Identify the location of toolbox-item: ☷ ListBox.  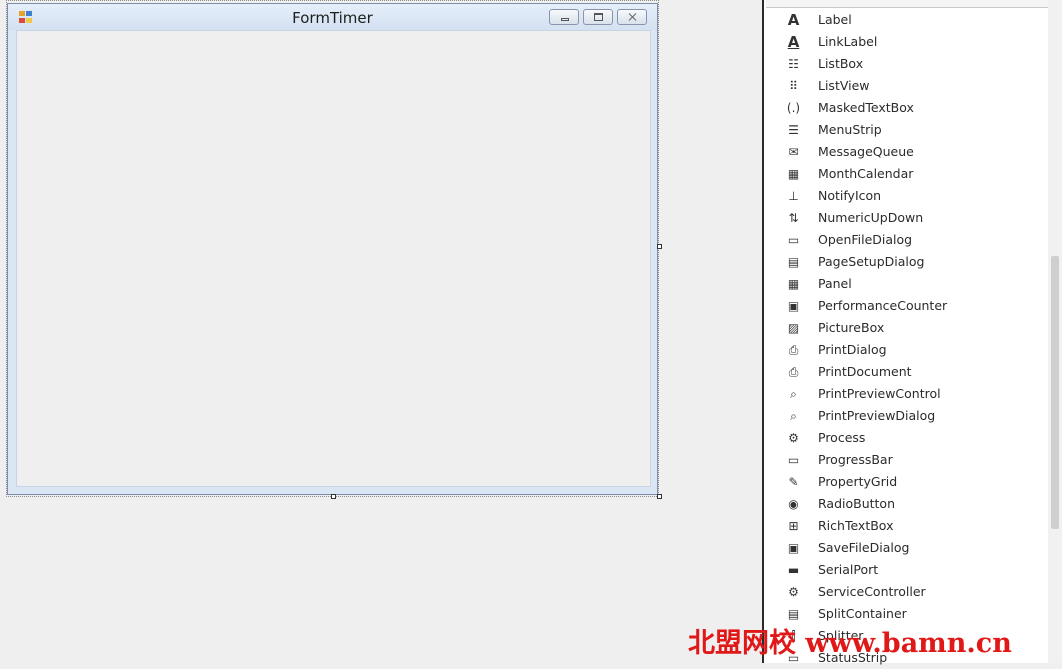
(905, 64).